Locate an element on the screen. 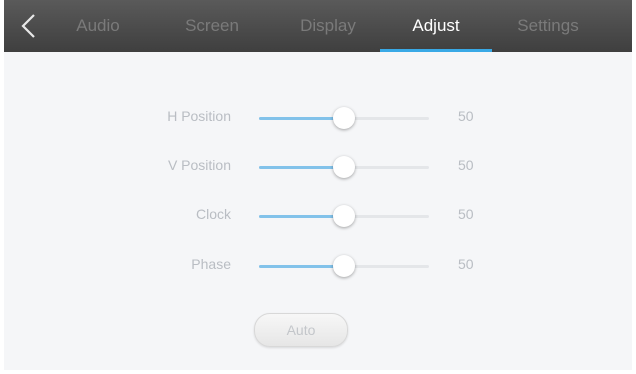  slider-row-phase: Phase 50 is located at coordinates (318, 266).